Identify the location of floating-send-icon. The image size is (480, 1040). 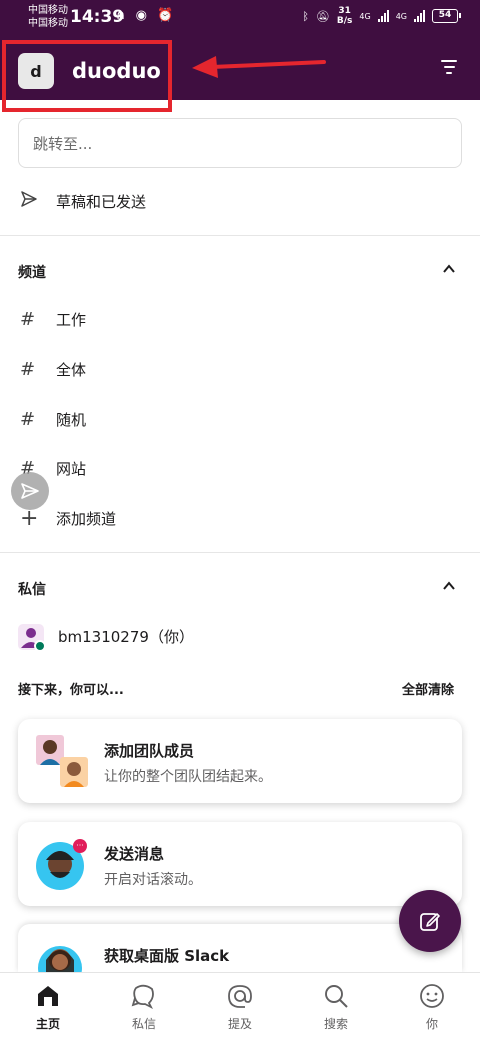
(30, 491).